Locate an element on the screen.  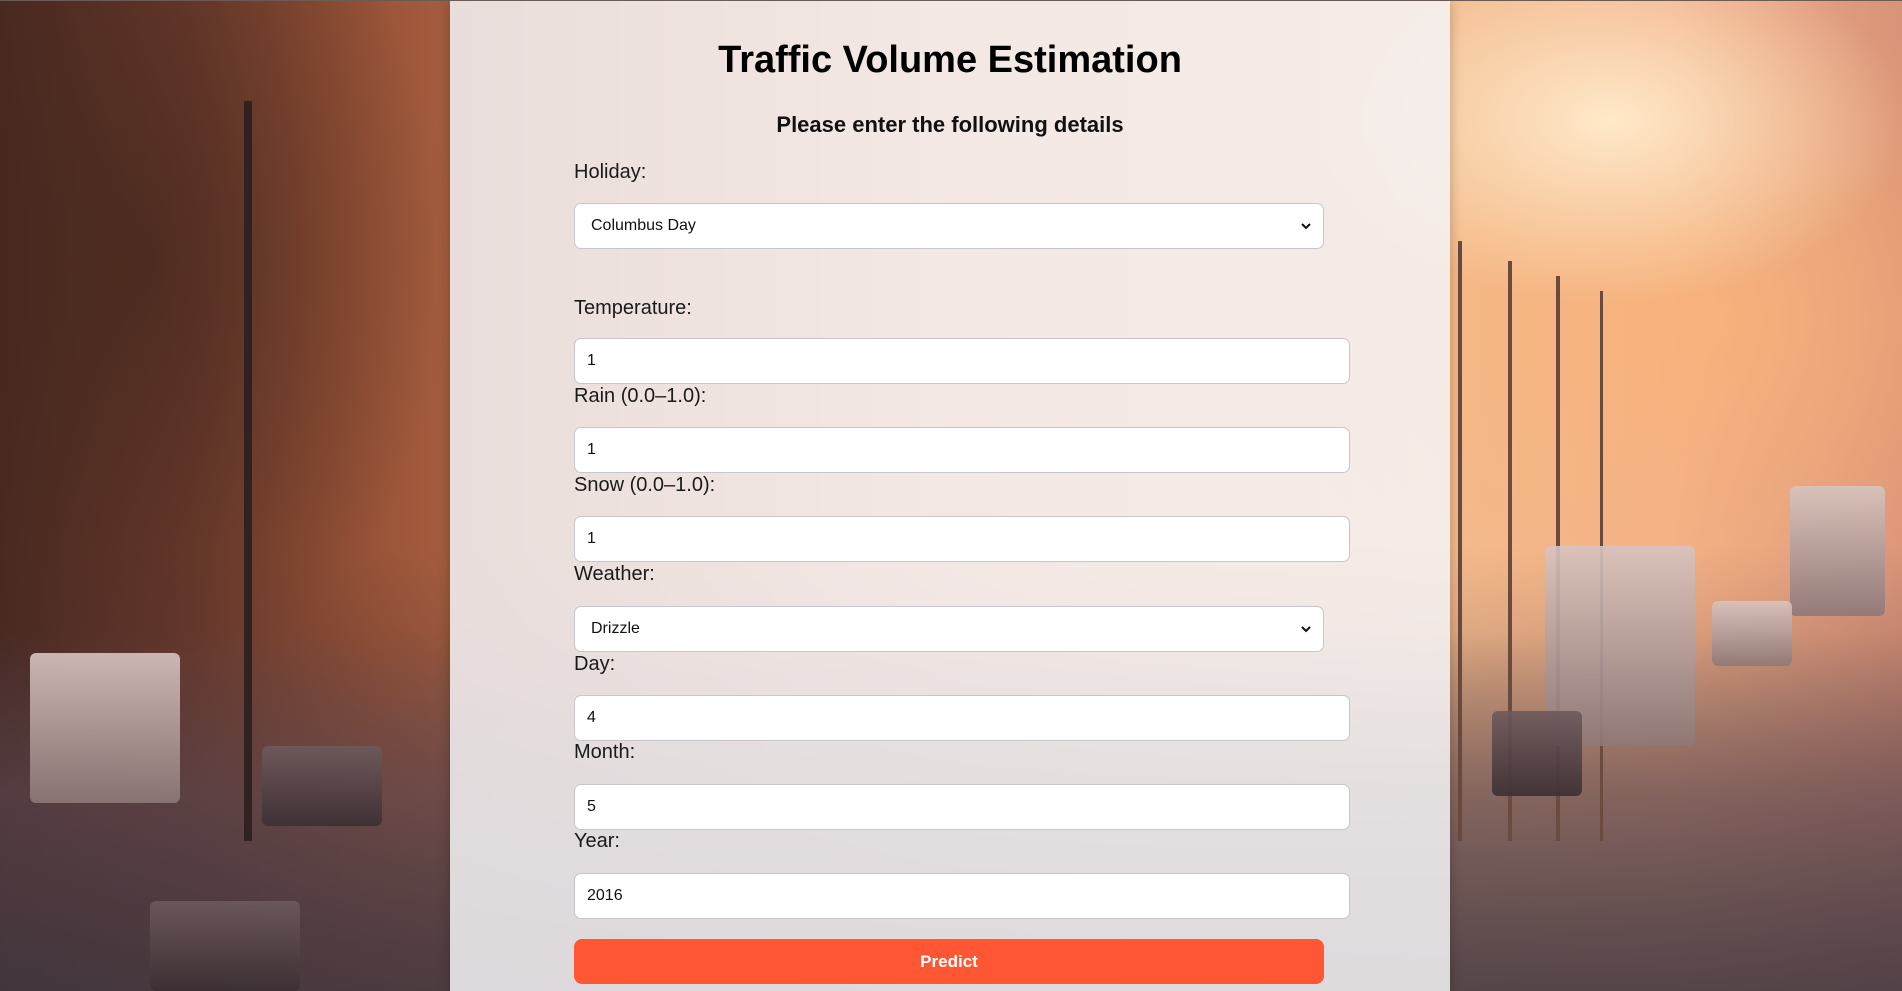
rain-input-value: 1 is located at coordinates (591, 449).